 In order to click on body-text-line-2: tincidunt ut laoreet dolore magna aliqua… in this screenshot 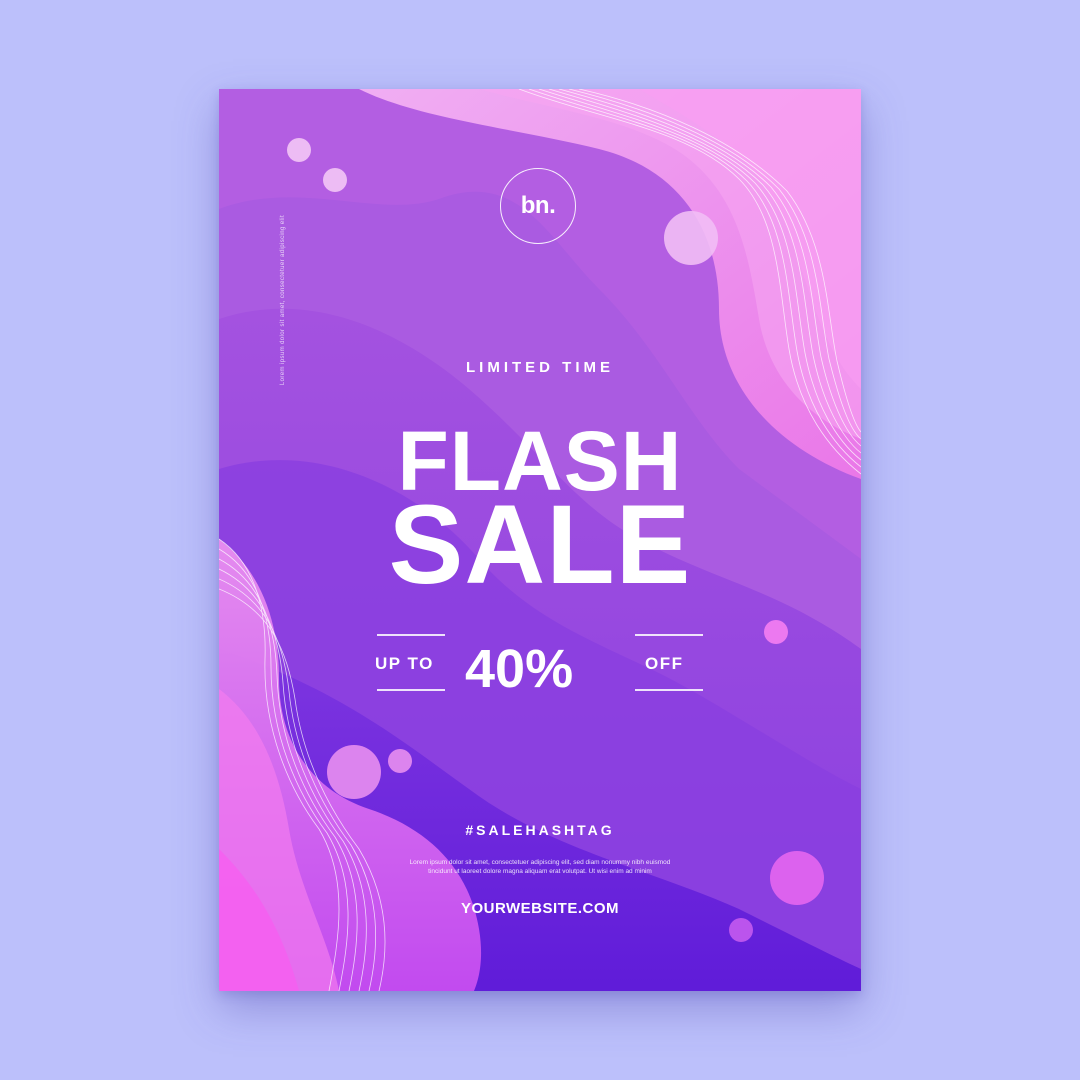, I will do `click(540, 871)`.